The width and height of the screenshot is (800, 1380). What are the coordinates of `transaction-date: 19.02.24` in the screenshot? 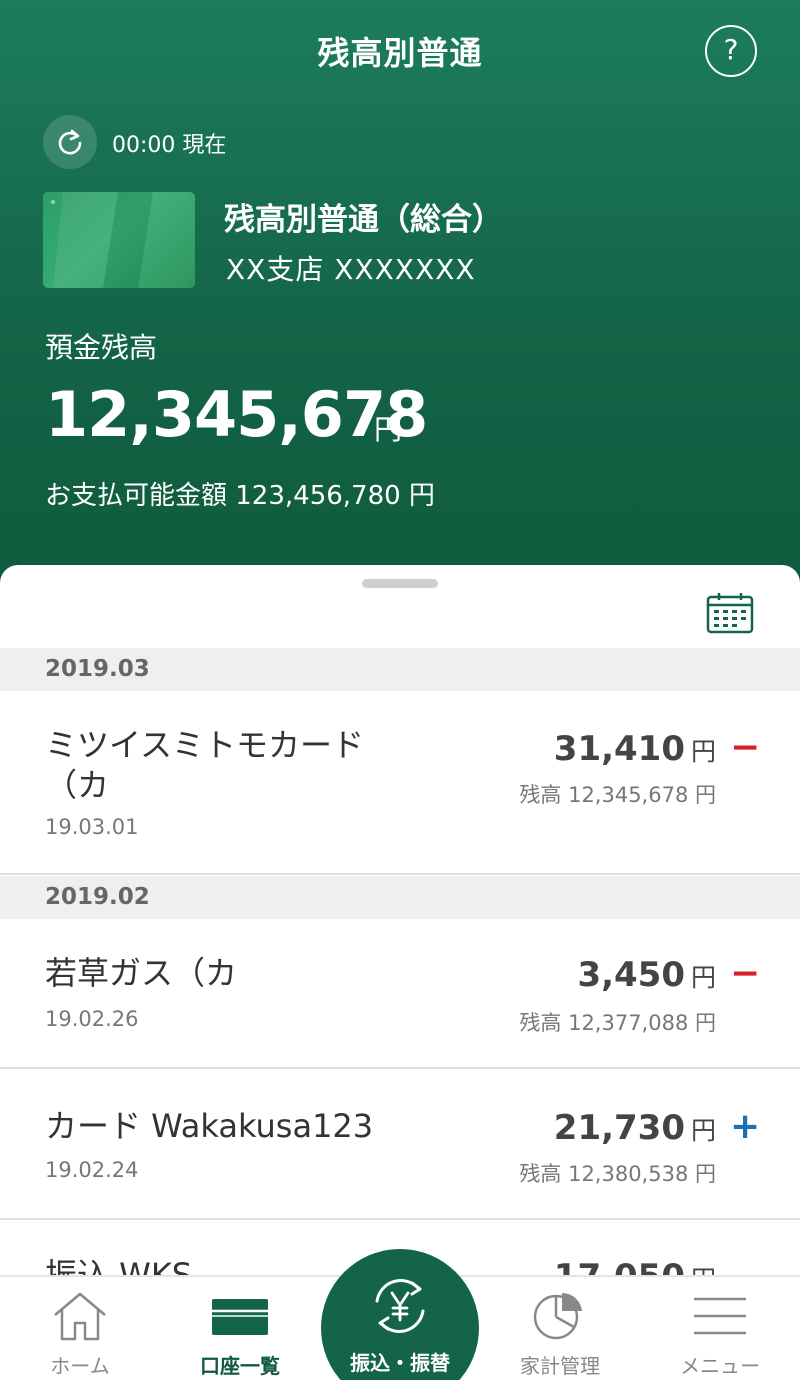 It's located at (92, 1170).